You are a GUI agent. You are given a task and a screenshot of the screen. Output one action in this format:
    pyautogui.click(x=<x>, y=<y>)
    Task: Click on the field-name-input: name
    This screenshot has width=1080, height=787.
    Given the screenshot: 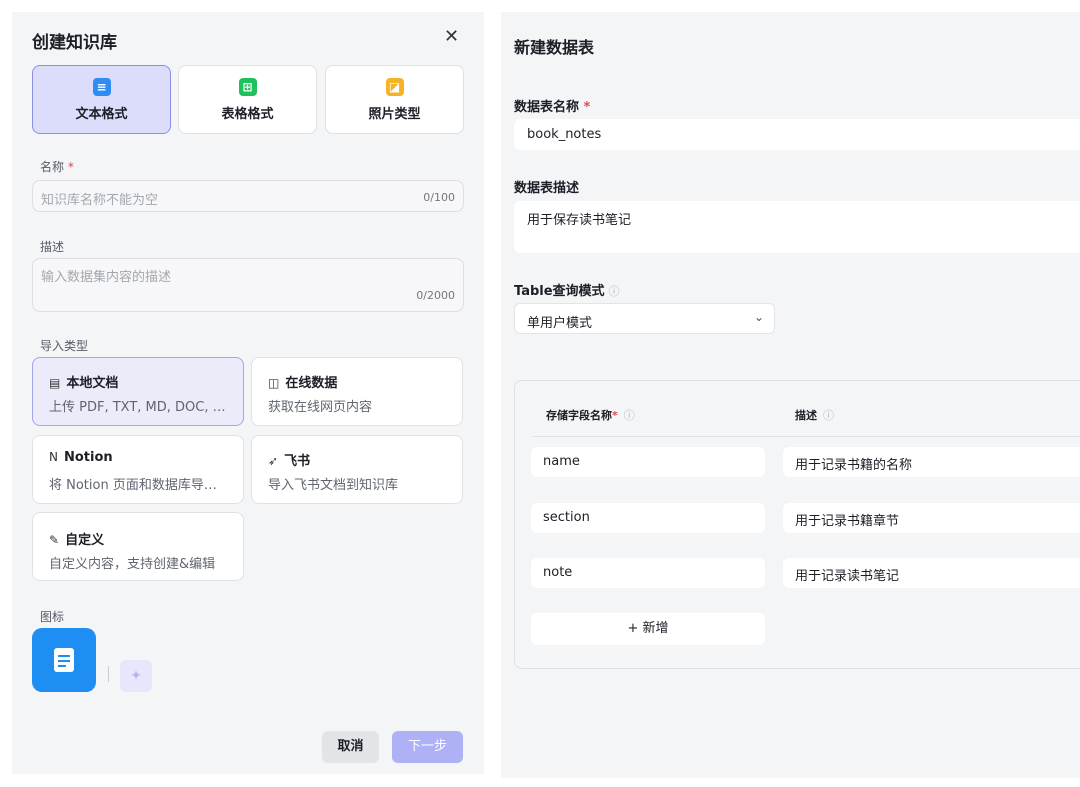 What is the action you would take?
    pyautogui.click(x=648, y=462)
    